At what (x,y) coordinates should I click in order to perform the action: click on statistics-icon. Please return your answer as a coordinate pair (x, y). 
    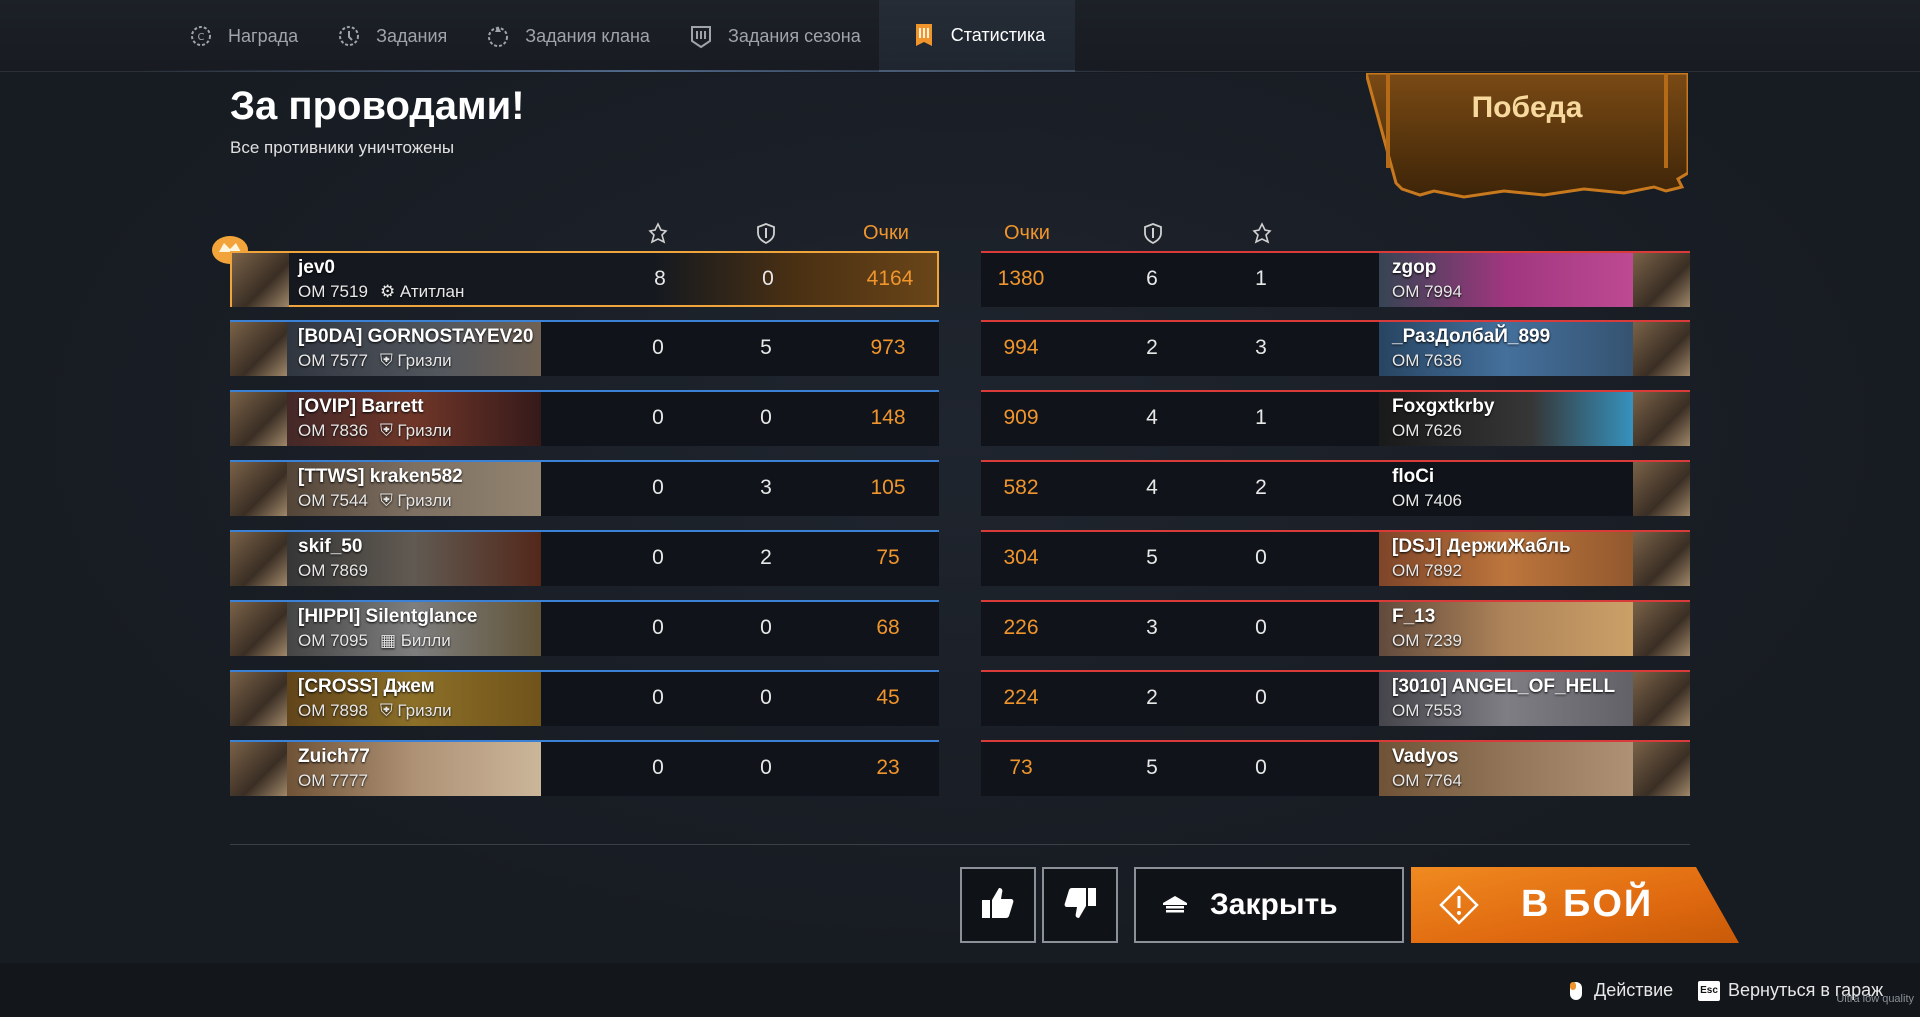
    Looking at the image, I should click on (924, 35).